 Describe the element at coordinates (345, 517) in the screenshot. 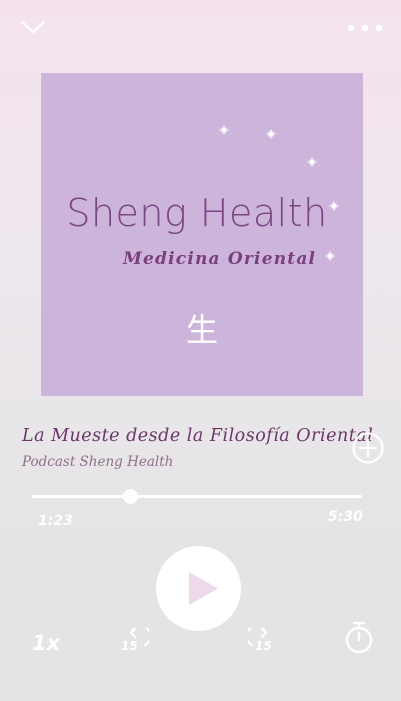

I see `total-time: 5:30` at that location.